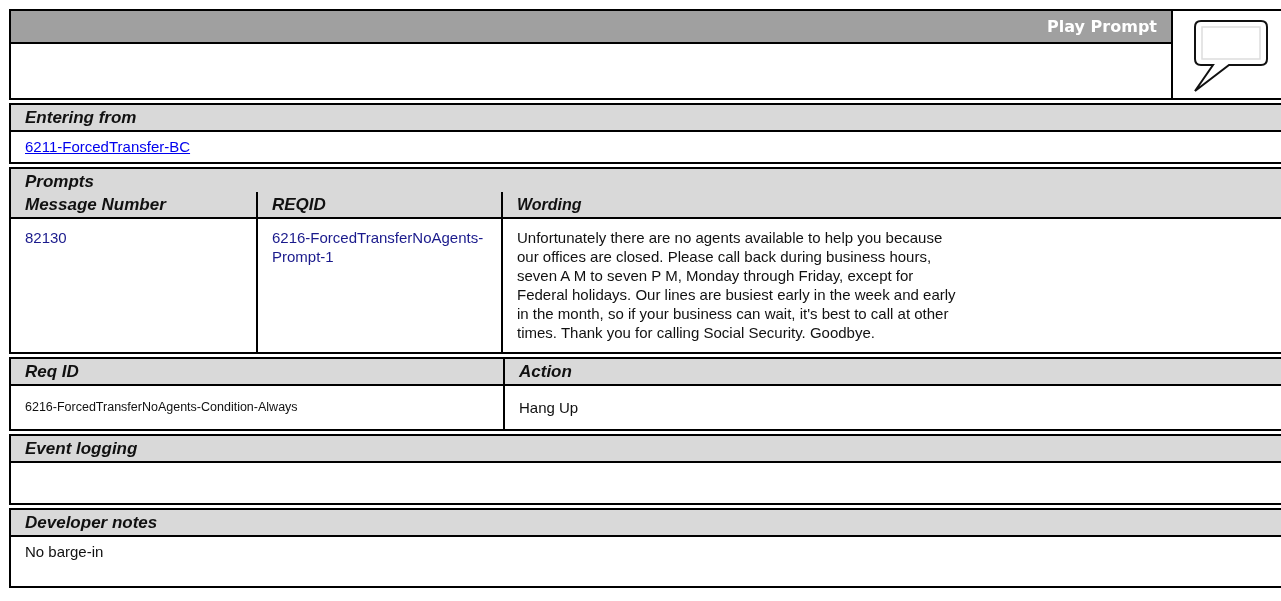 The width and height of the screenshot is (1281, 601). I want to click on table-cell-text: 6216-ForcedTransferNoAgents-Condition-Always, so click(161, 407).